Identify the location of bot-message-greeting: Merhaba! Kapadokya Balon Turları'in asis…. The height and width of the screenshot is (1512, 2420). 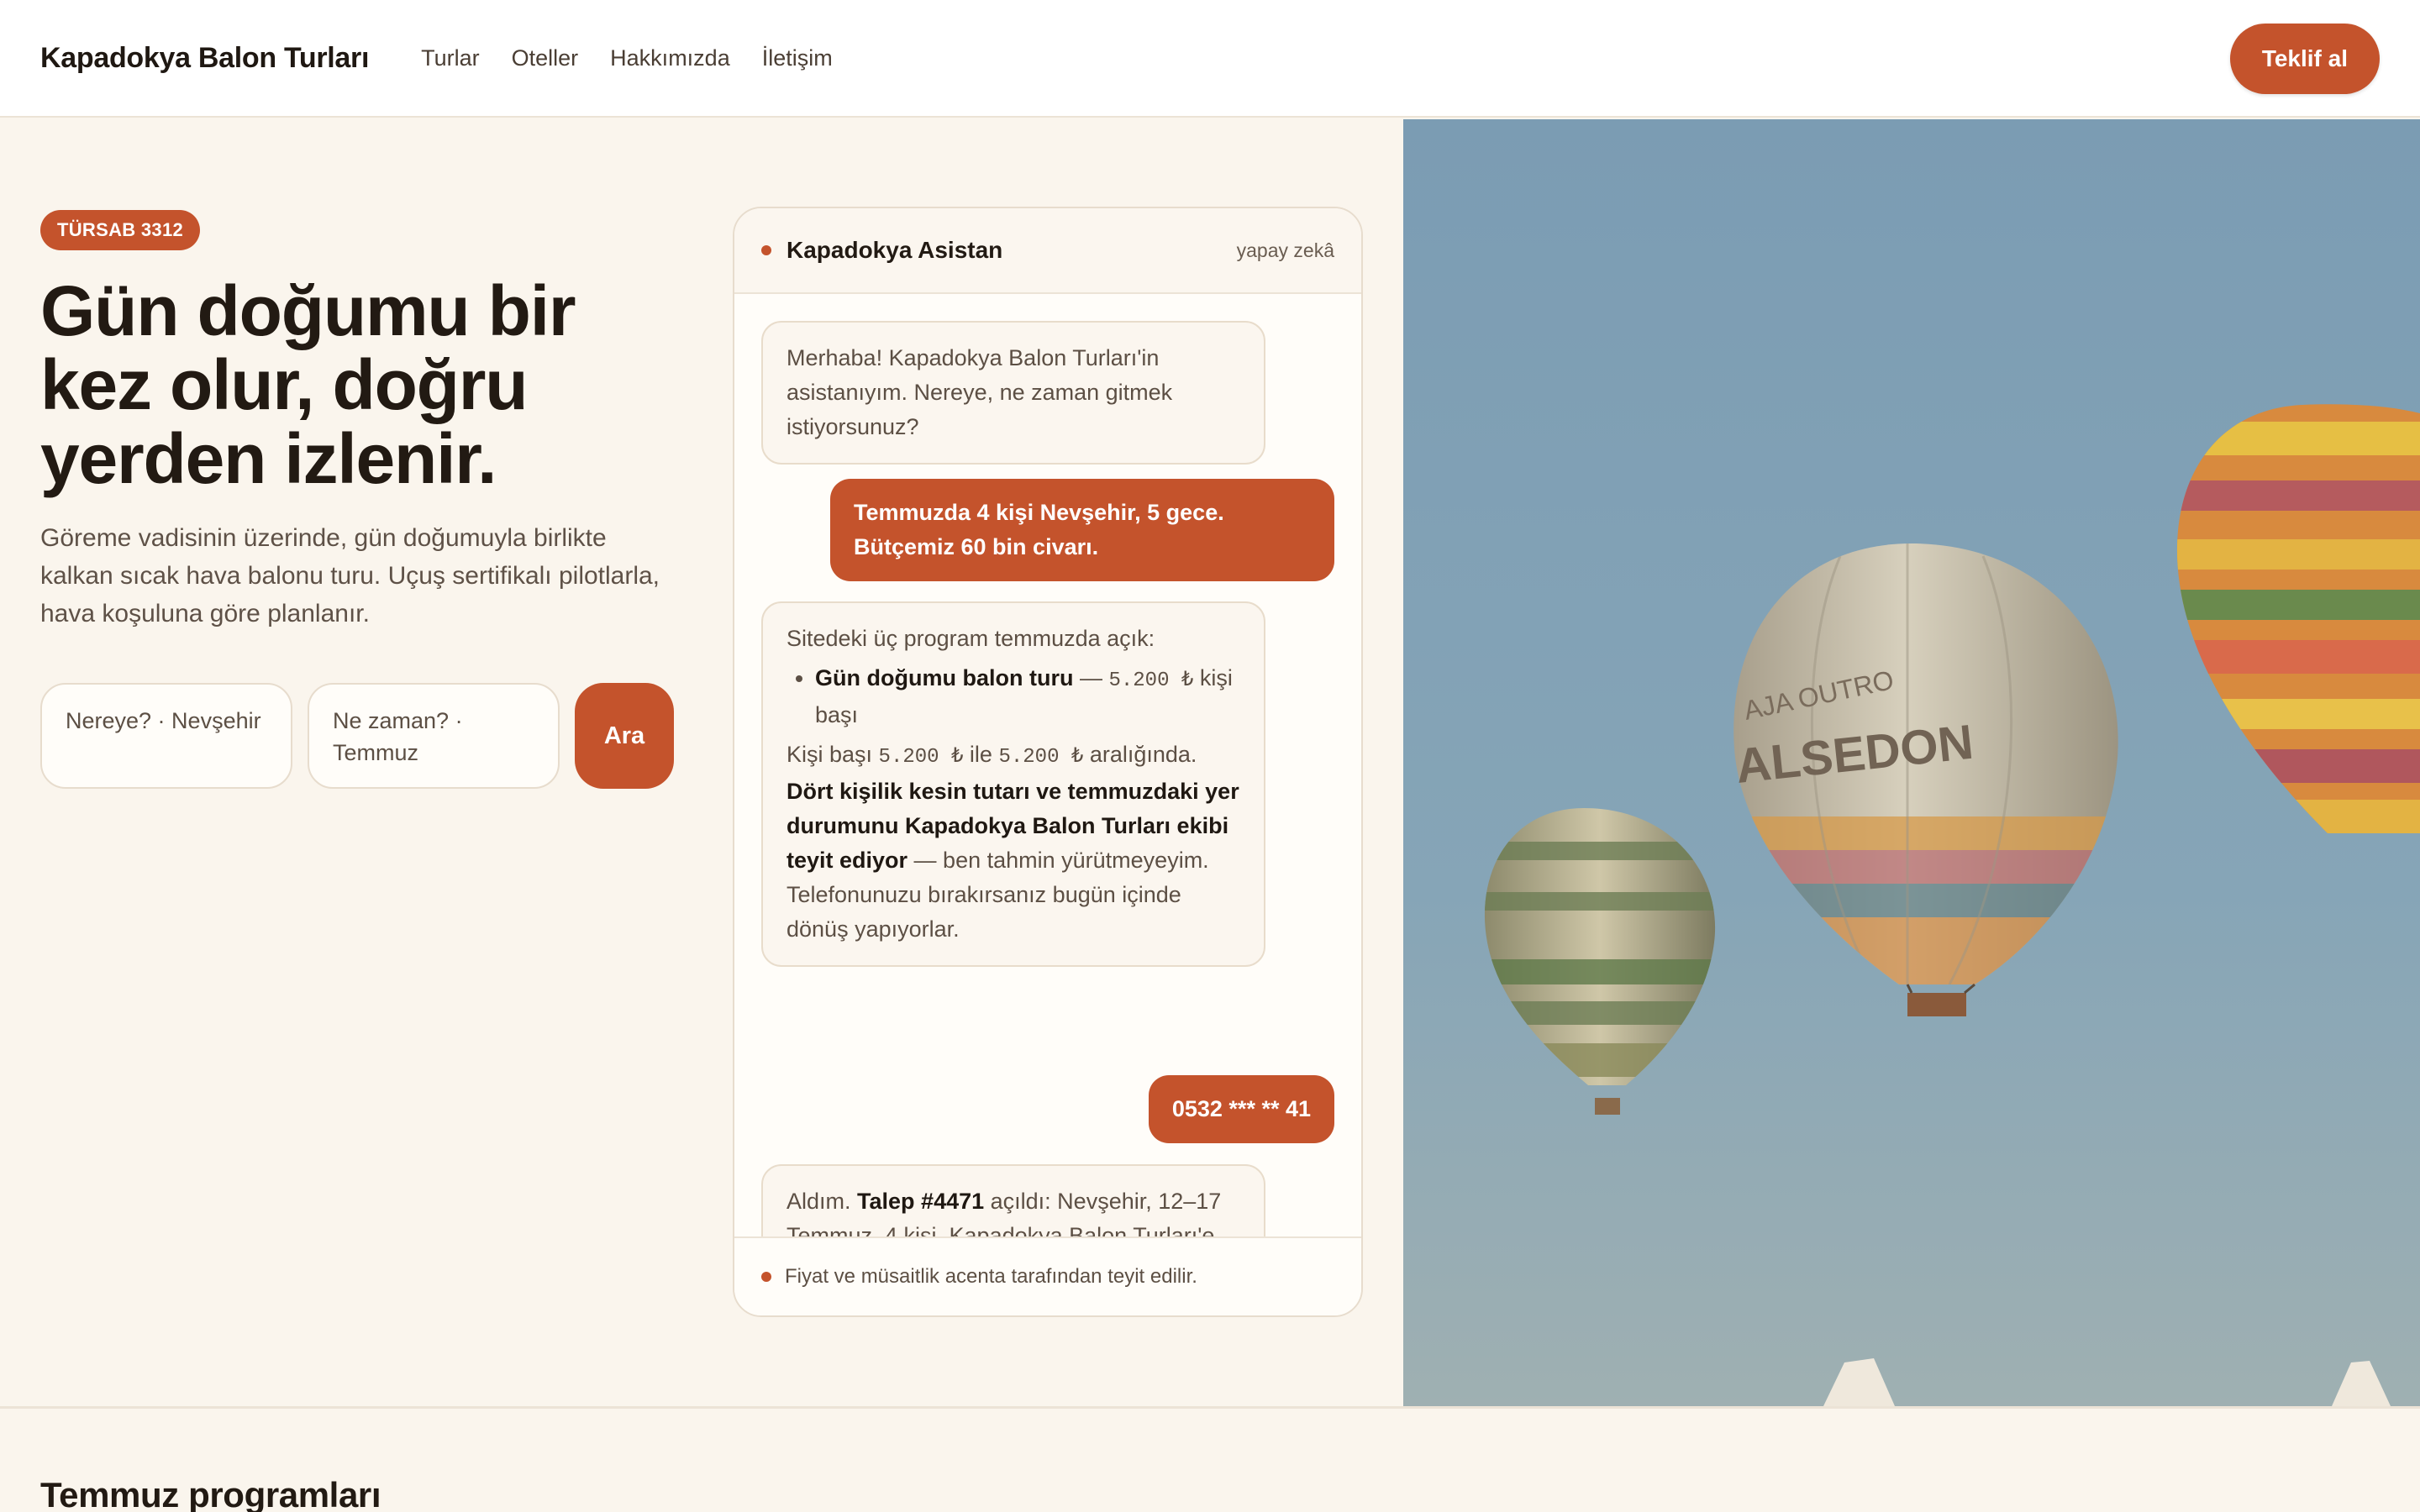
(1013, 393).